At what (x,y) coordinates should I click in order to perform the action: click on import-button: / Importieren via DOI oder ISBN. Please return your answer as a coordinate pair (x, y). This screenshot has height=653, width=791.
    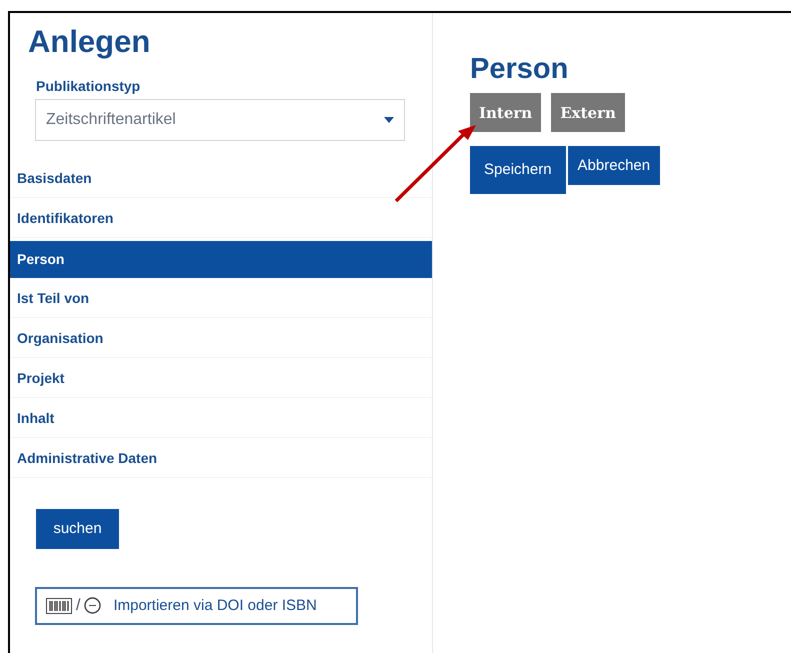
    Looking at the image, I should click on (196, 605).